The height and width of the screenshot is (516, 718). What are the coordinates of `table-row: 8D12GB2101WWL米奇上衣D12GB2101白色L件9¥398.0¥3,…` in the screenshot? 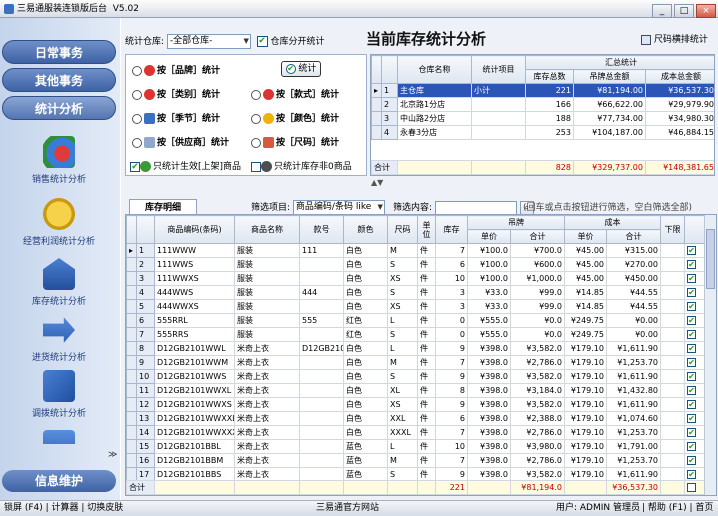 It's located at (416, 348).